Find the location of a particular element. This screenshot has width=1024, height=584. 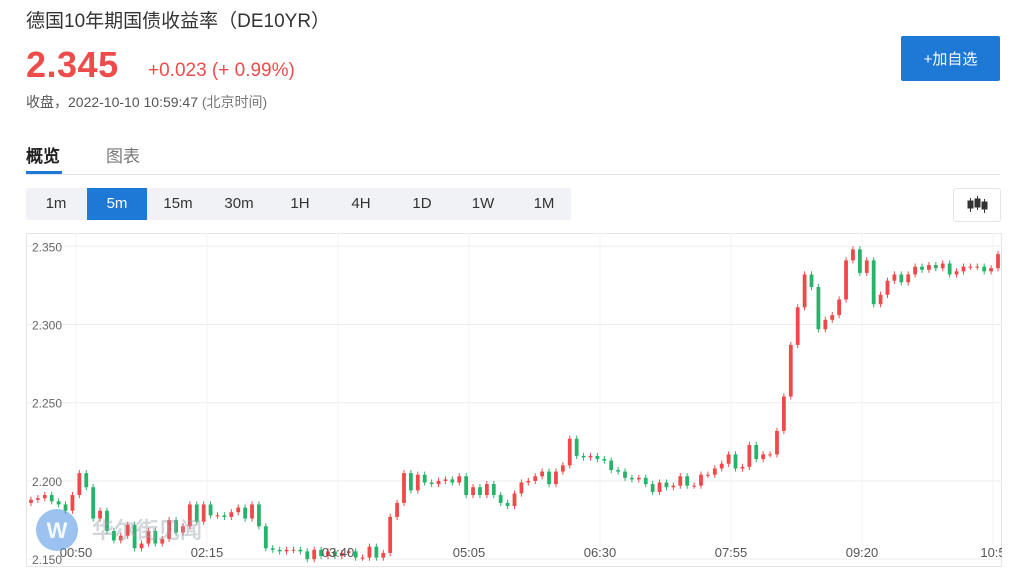

instrument-title: 德国10年期国债收益率（DE10YR） is located at coordinates (178, 21).